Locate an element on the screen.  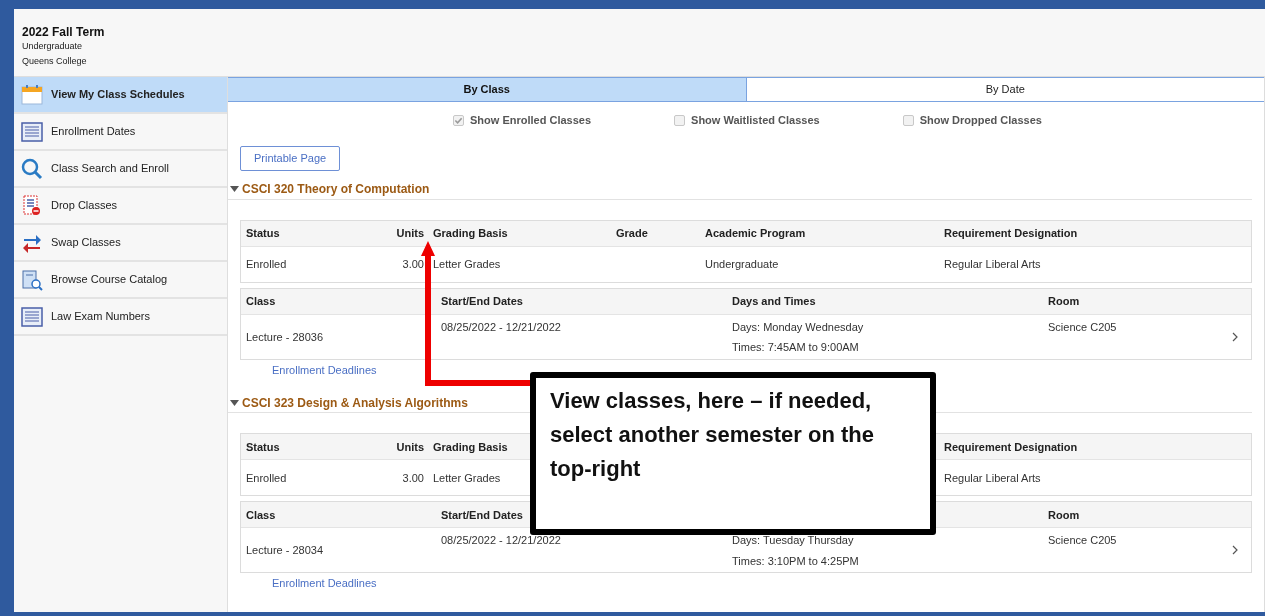
view-tab: By Class is located at coordinates (487, 89).